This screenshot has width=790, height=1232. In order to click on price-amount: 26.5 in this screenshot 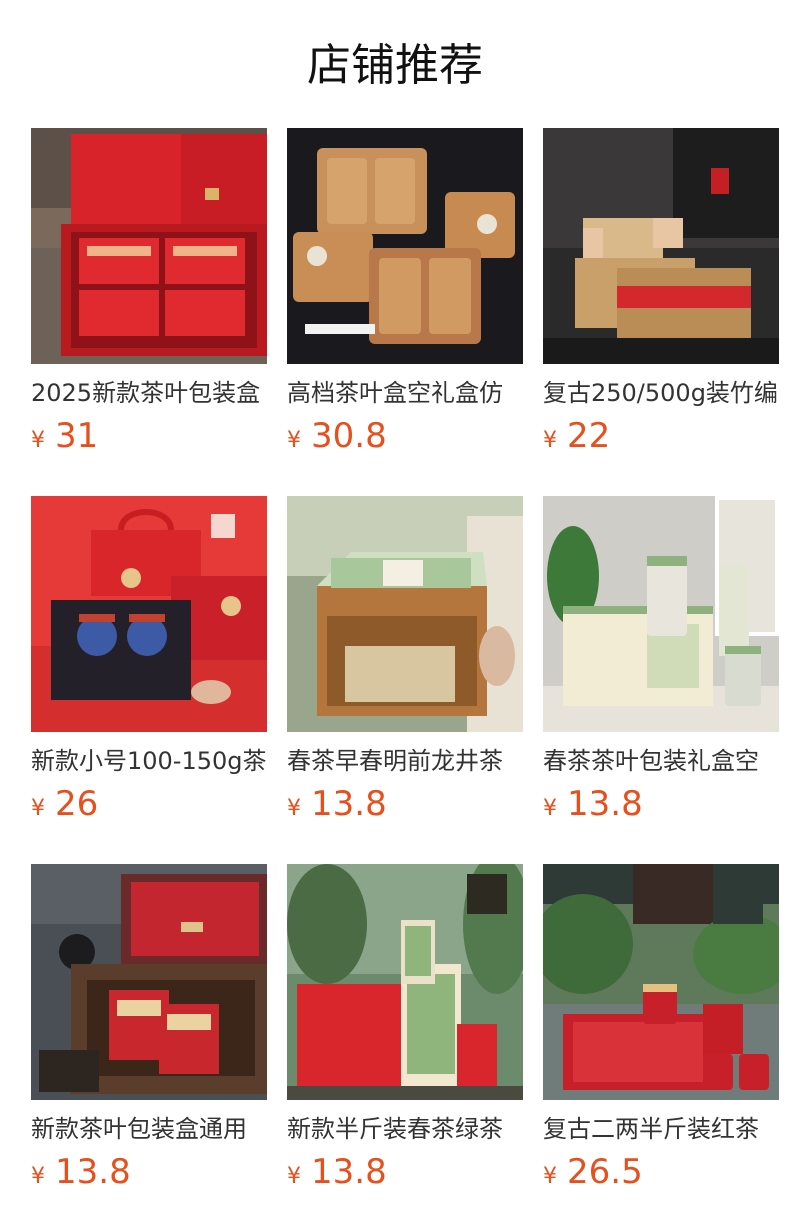, I will do `click(605, 1172)`.